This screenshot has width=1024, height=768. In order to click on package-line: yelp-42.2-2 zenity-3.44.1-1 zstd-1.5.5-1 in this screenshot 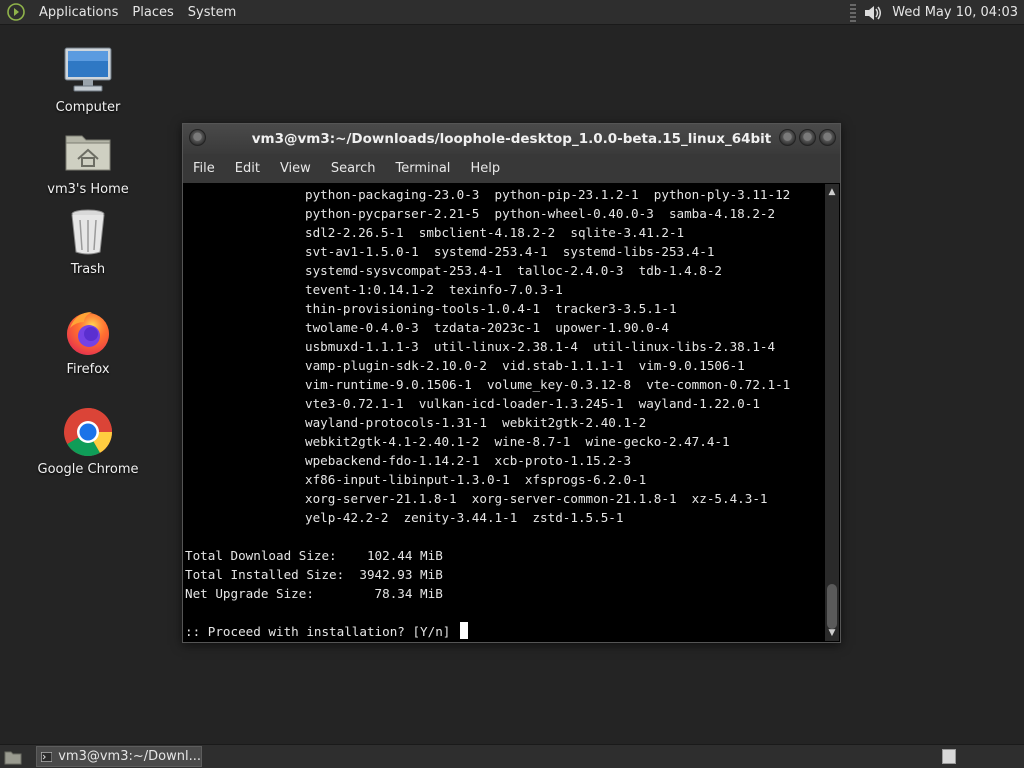, I will do `click(464, 517)`.